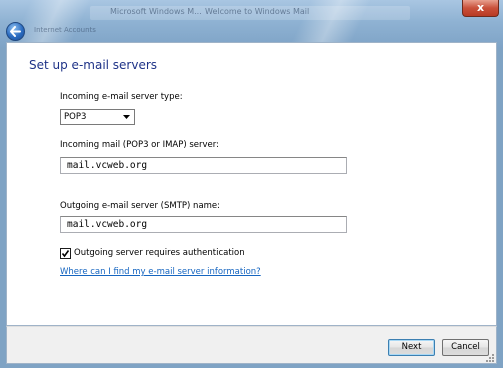 The width and height of the screenshot is (503, 368). I want to click on outgoing-server-input: mail.vcweb.org, so click(203, 224).